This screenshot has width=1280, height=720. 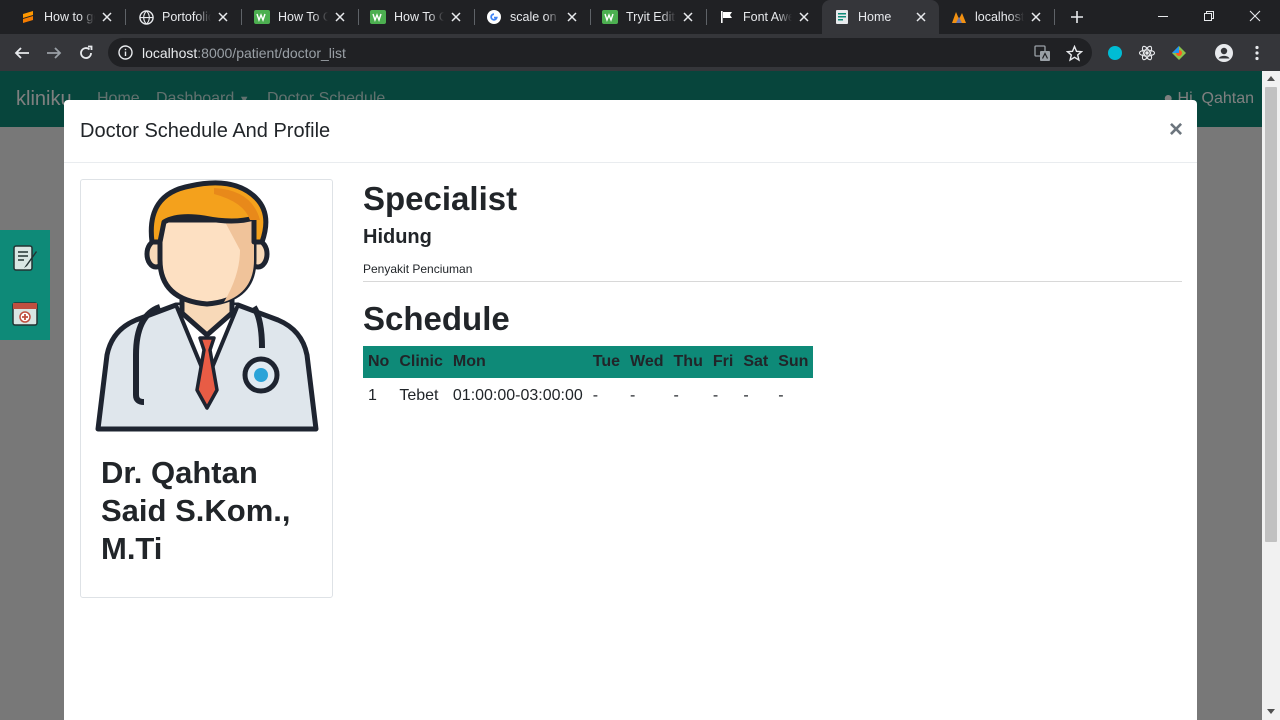 I want to click on scrollbar-thumb, so click(x=1271, y=314).